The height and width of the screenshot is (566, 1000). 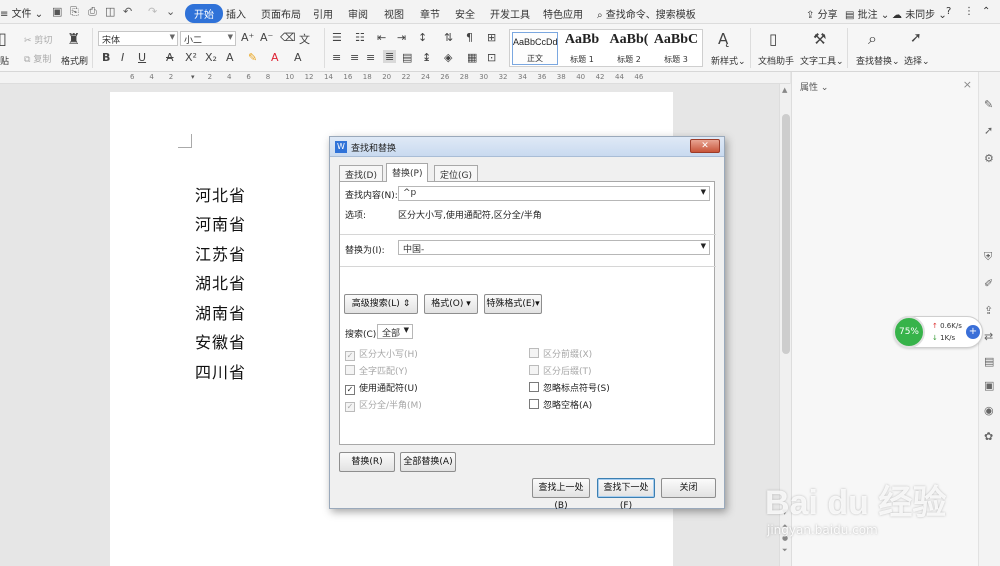 What do you see at coordinates (510, 13) in the screenshot?
I see `tab-developer: 开发工具` at bounding box center [510, 13].